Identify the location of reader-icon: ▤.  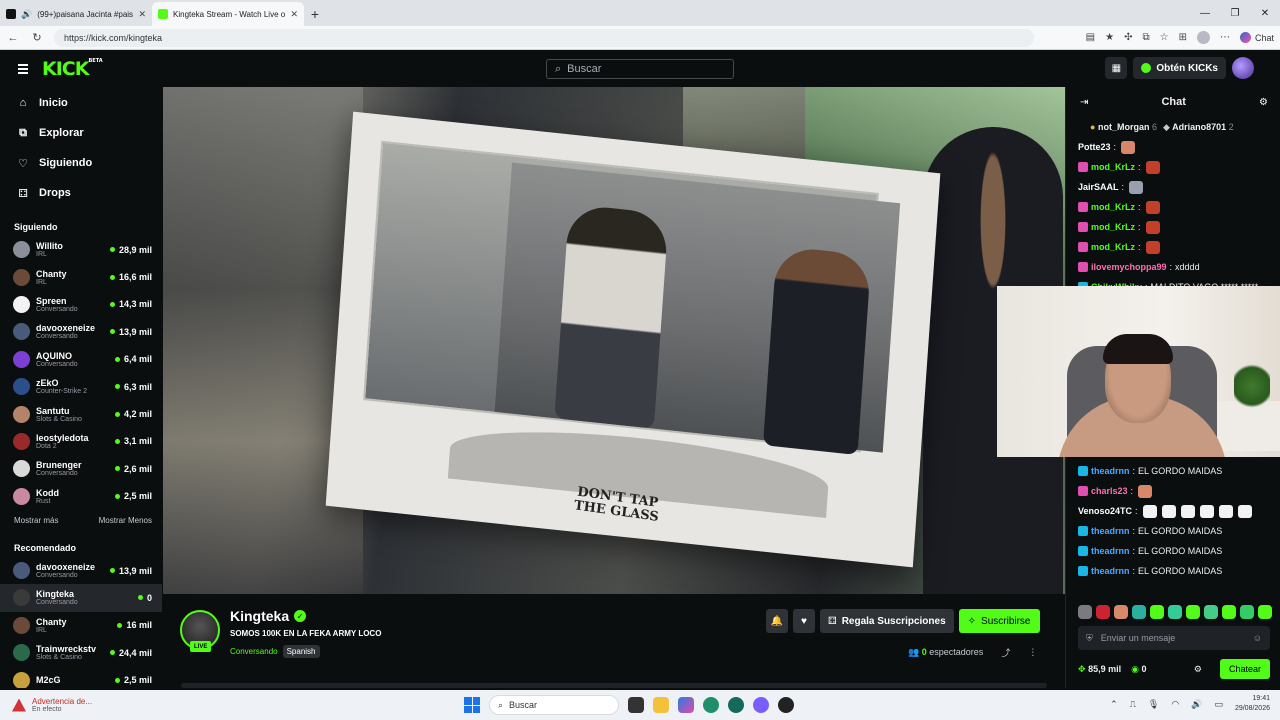
(1090, 37).